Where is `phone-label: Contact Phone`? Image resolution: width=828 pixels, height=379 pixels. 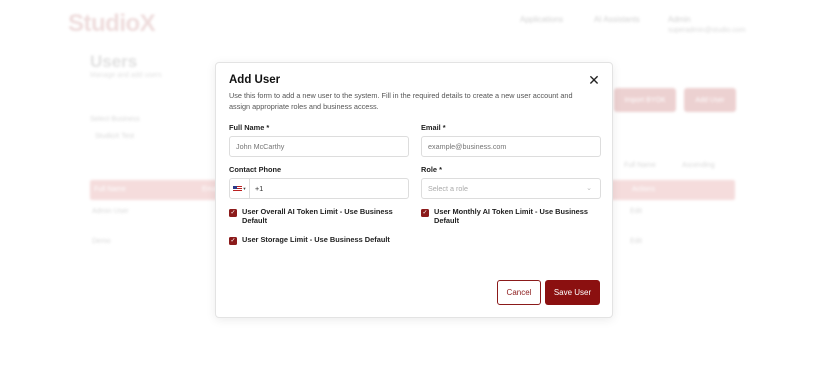
phone-label: Contact Phone is located at coordinates (255, 169).